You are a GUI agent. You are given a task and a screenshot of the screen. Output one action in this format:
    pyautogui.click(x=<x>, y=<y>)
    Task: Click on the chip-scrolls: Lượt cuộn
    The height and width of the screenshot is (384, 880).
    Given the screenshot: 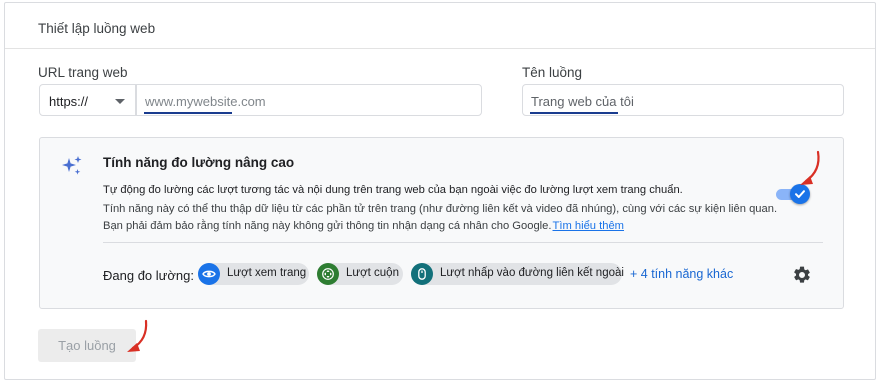 What is the action you would take?
    pyautogui.click(x=360, y=274)
    